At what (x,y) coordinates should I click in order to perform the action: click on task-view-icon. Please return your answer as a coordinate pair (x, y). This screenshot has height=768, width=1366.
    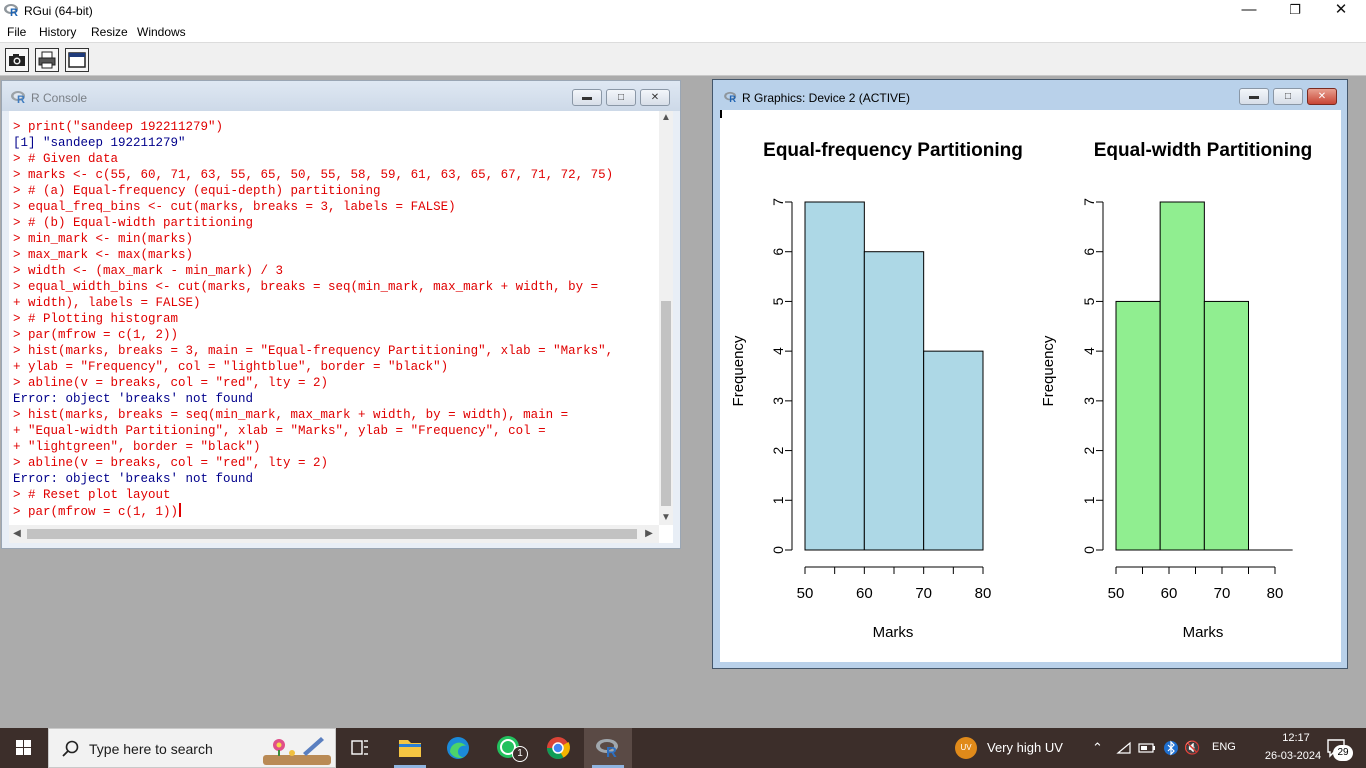
    Looking at the image, I should click on (360, 748).